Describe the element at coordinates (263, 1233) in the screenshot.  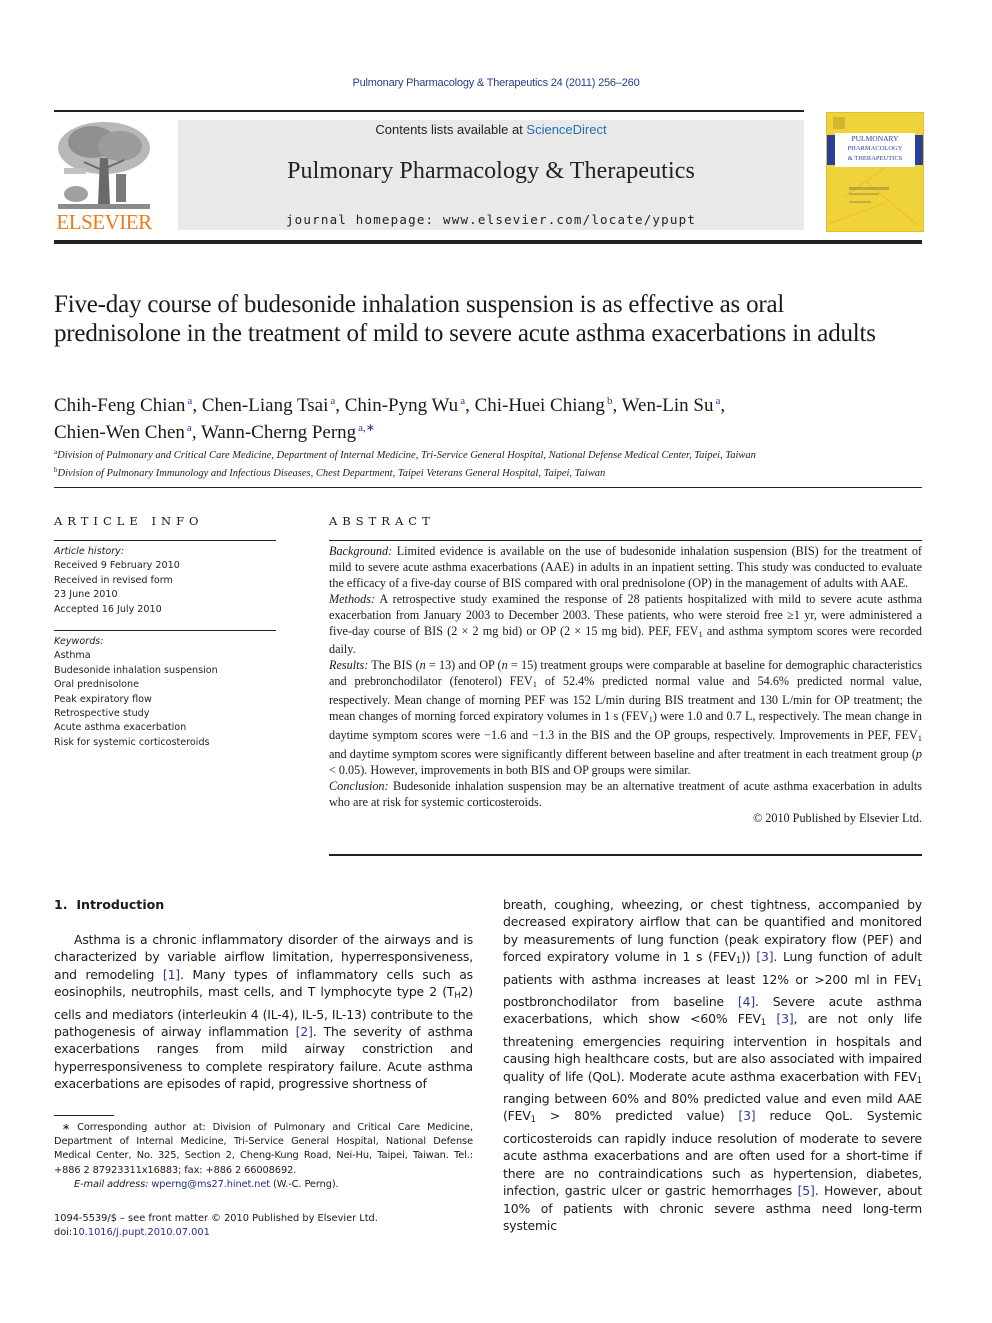
I see `doi-line: doi:10.1016/j.pupt.2010.07.001` at that location.